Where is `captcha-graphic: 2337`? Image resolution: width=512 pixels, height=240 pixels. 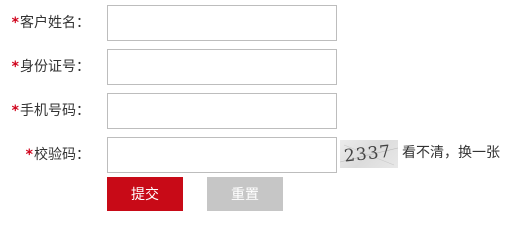 captcha-graphic: 2337 is located at coordinates (369, 154).